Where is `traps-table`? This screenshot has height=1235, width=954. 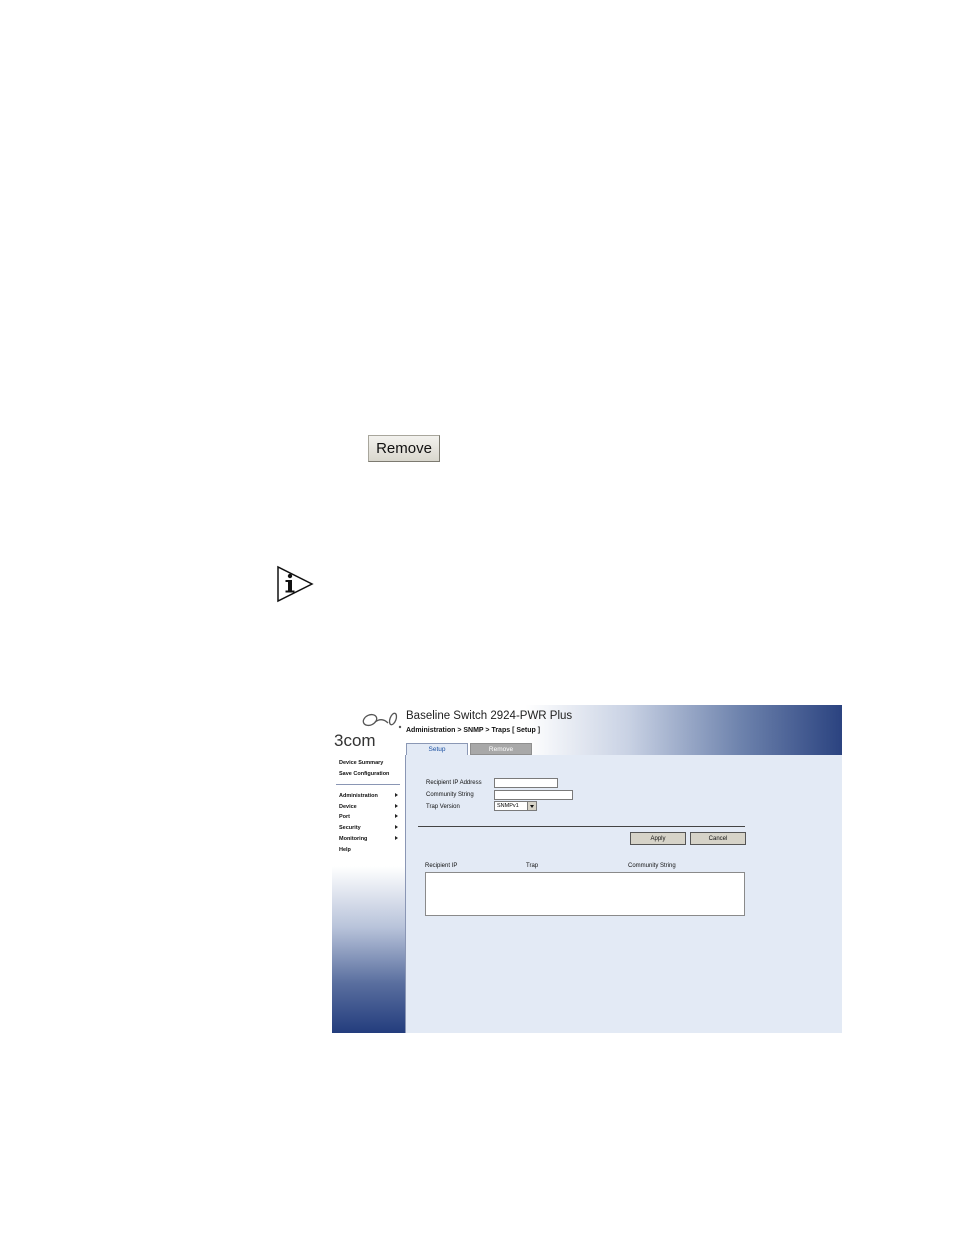
traps-table is located at coordinates (585, 894).